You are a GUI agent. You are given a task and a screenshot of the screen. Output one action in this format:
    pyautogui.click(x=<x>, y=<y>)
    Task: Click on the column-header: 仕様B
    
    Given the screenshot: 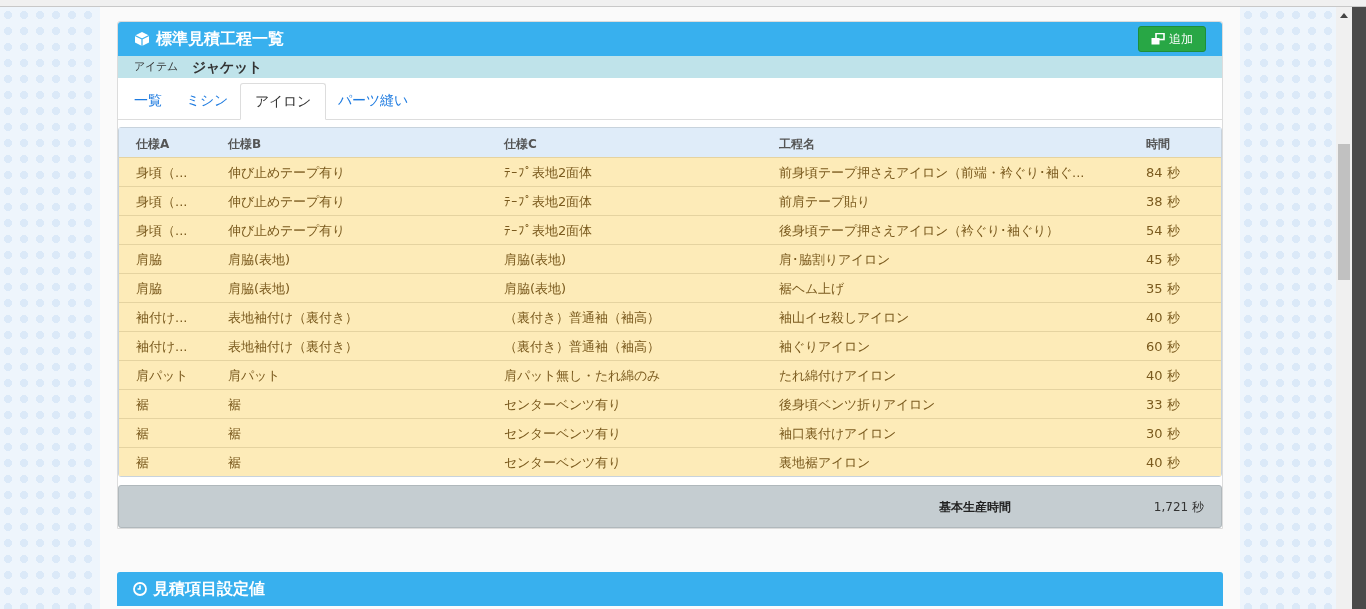 What is the action you would take?
    pyautogui.click(x=245, y=143)
    